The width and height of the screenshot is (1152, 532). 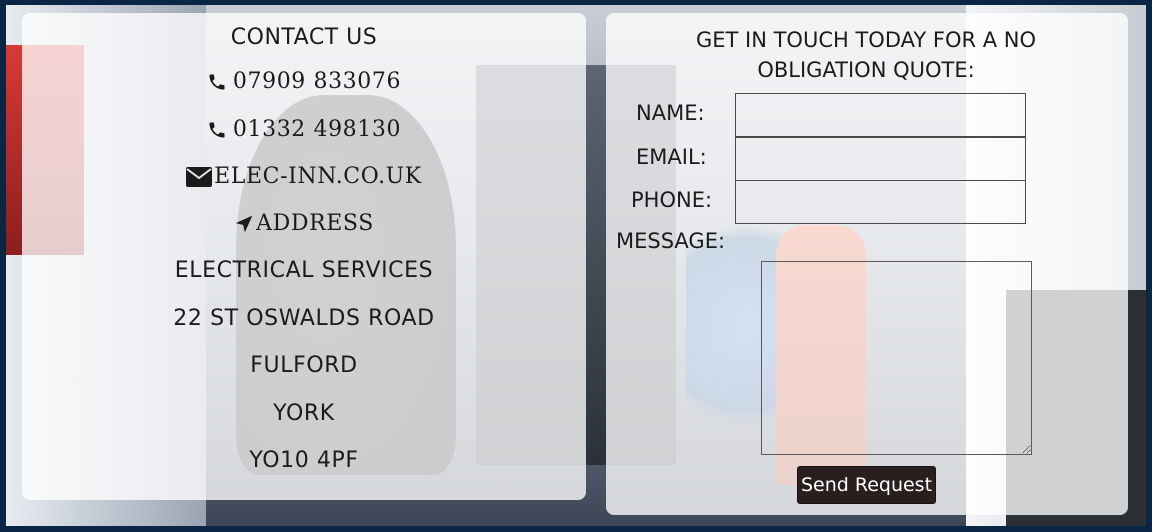 What do you see at coordinates (304, 460) in the screenshot?
I see `address-line-5: YO10 4PF` at bounding box center [304, 460].